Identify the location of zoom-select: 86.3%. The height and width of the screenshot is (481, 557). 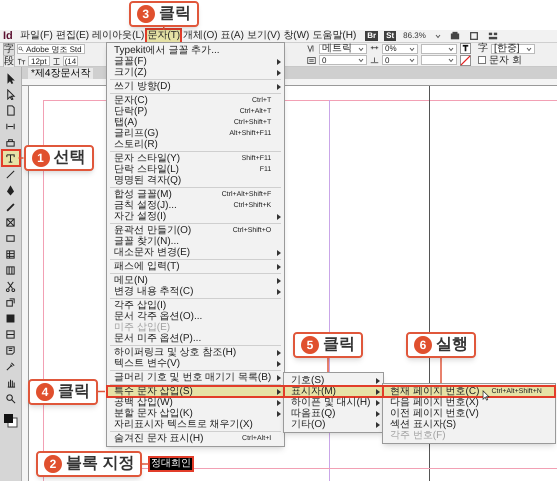
(422, 36).